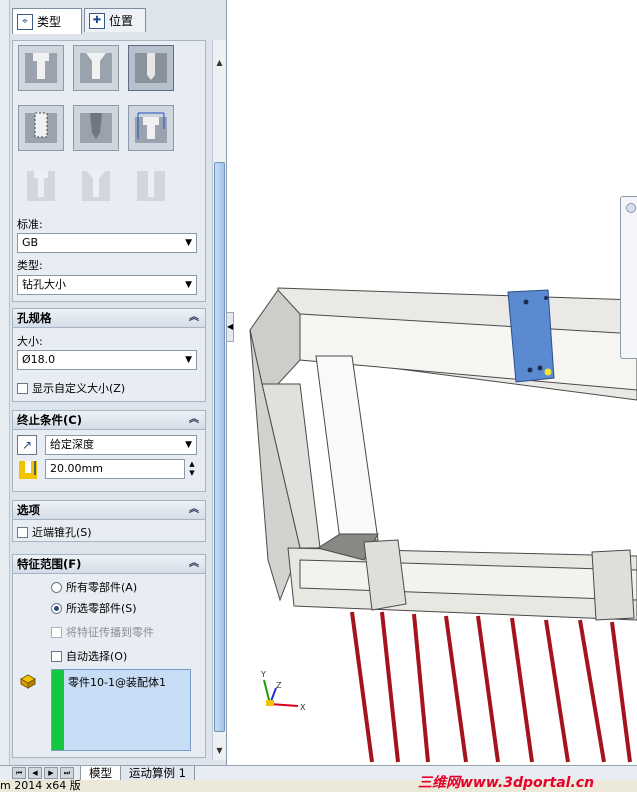  I want to click on auto-select-checkbox: 自动选择(O), so click(89, 656).